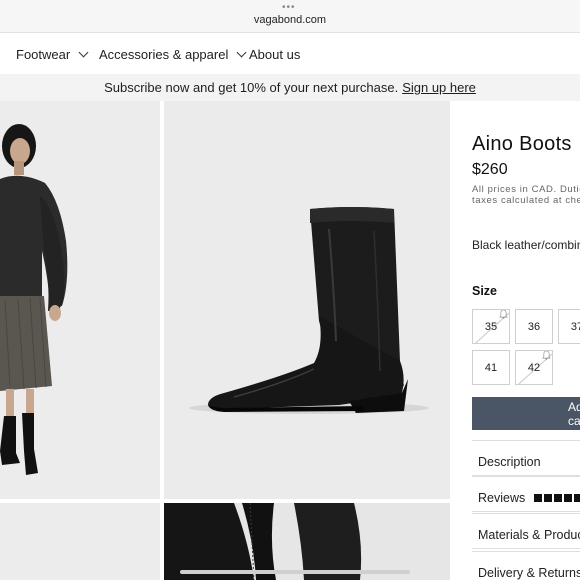 This screenshot has height=580, width=580. What do you see at coordinates (569, 326) in the screenshot?
I see `size-37-button: 37` at bounding box center [569, 326].